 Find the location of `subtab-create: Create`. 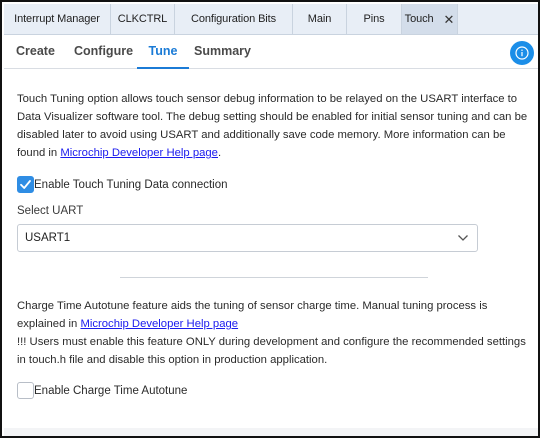

subtab-create: Create is located at coordinates (35, 52).